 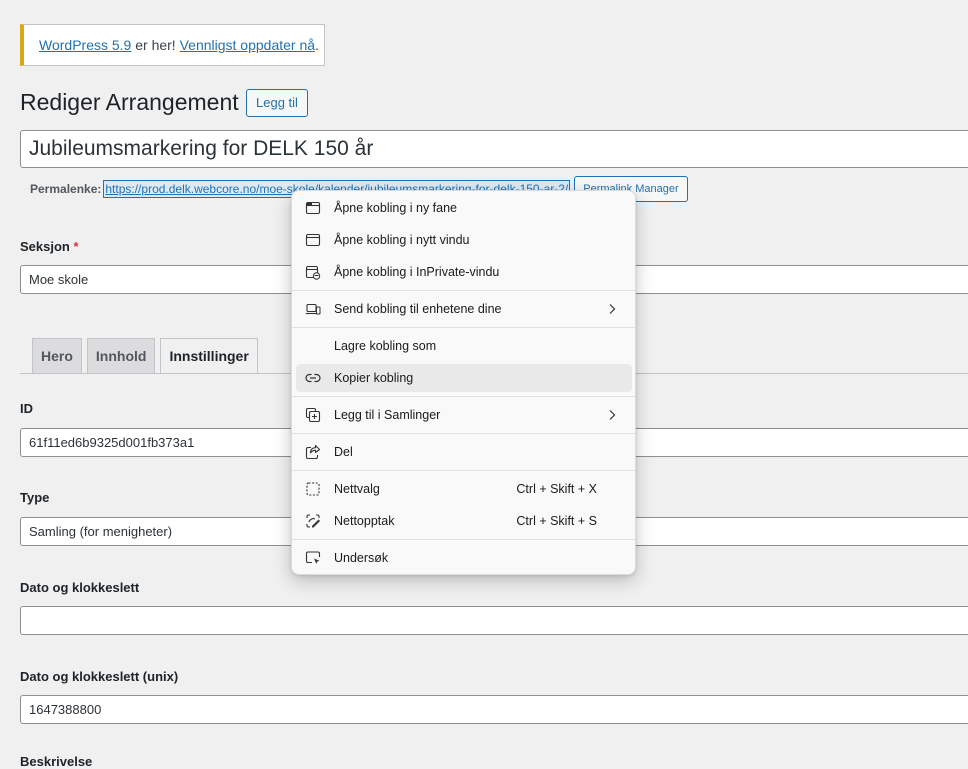 What do you see at coordinates (313, 240) in the screenshot?
I see `new-window-icon` at bounding box center [313, 240].